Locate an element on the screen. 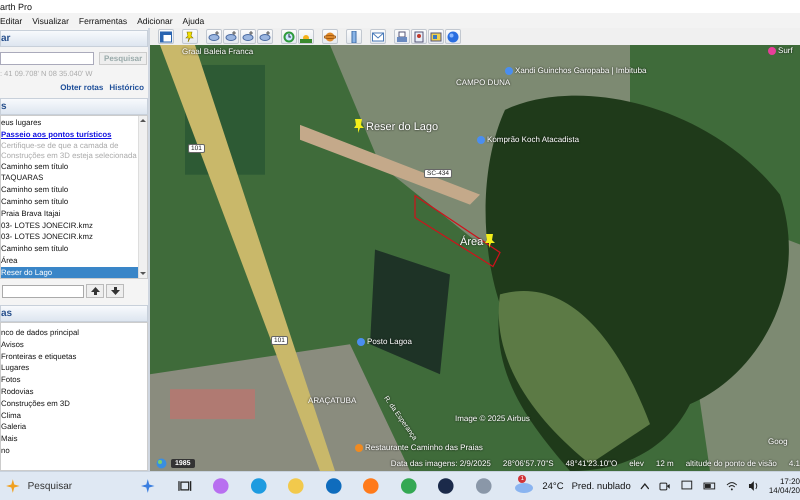 The width and height of the screenshot is (800, 500). down-arrow-icon is located at coordinates (115, 291).